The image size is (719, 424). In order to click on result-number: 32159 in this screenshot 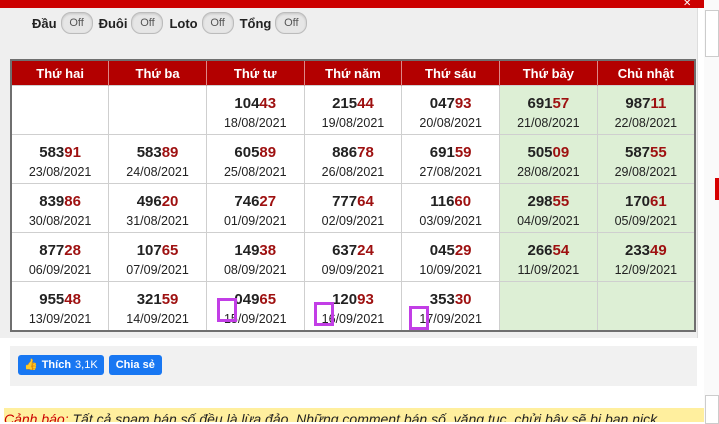, I will do `click(157, 299)`.